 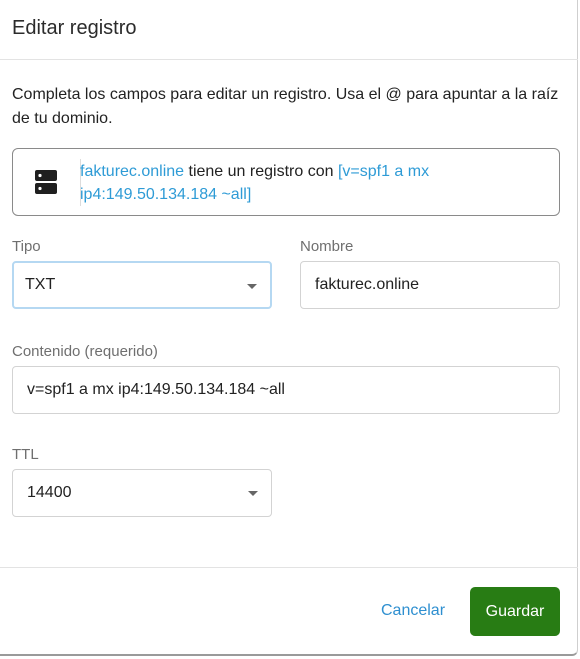 I want to click on save-button: Guardar, so click(x=515, y=611).